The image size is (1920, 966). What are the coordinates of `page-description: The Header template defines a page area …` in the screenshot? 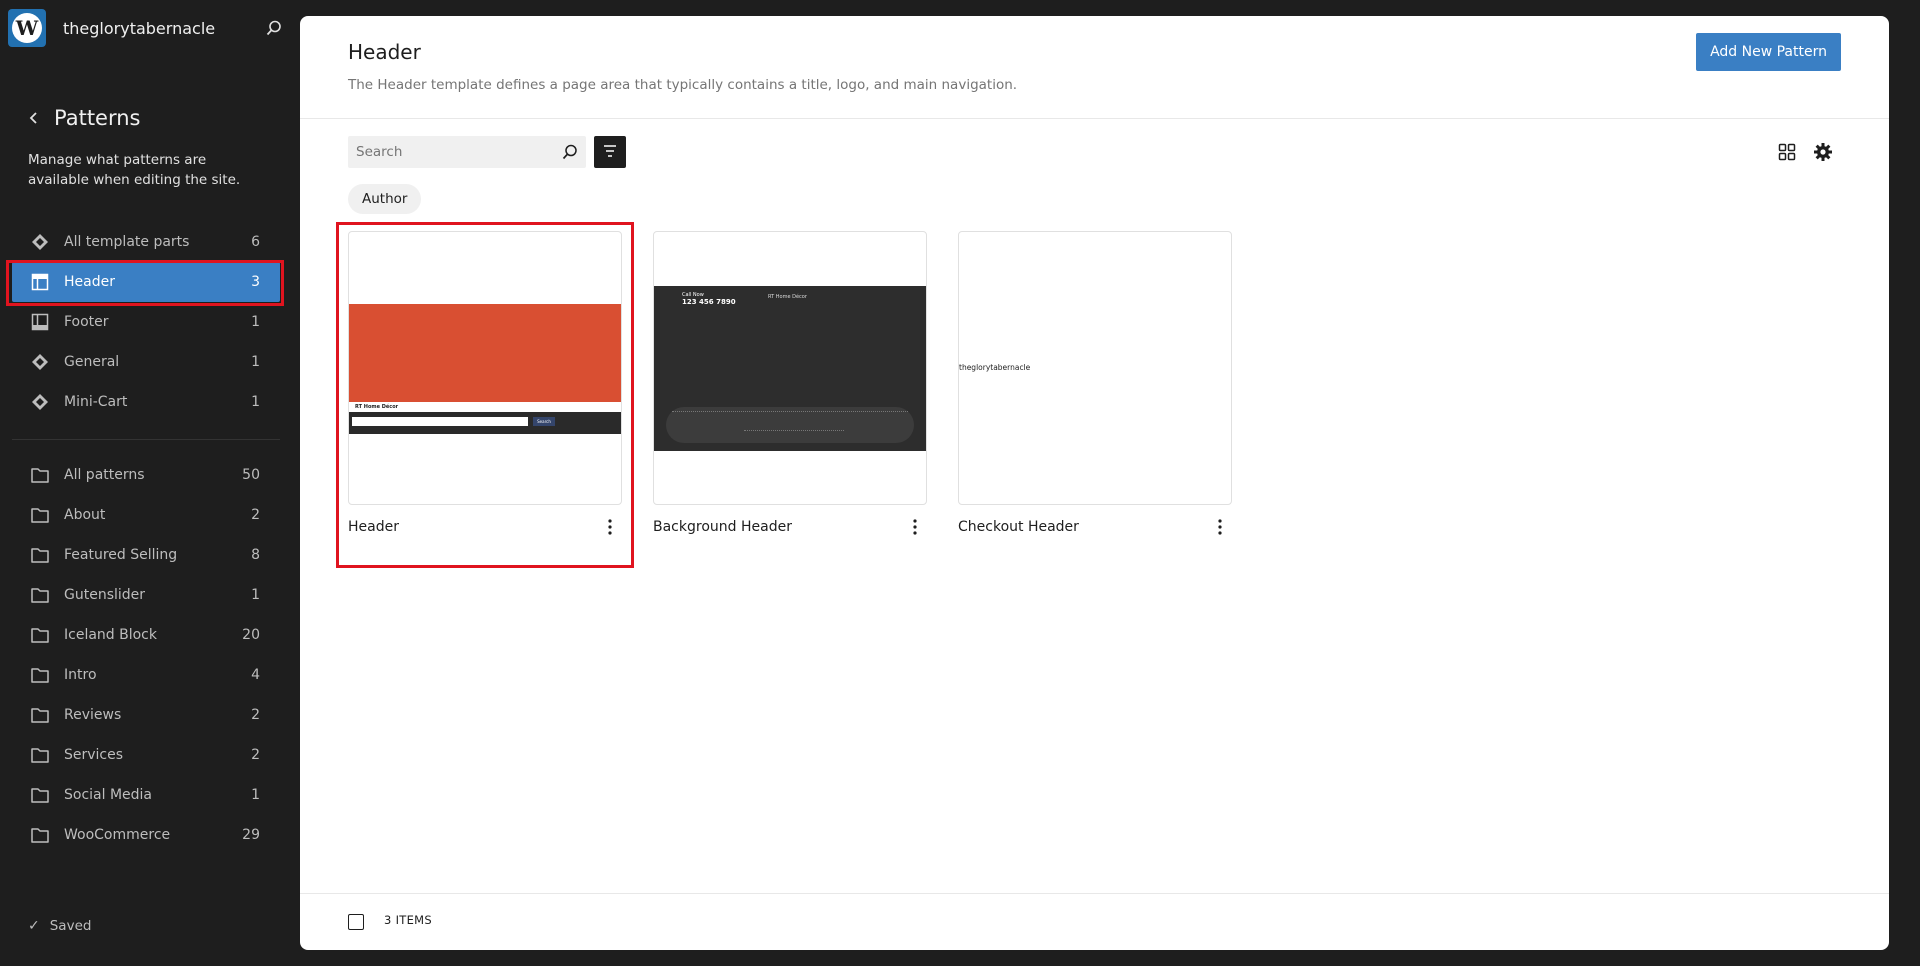 It's located at (683, 85).